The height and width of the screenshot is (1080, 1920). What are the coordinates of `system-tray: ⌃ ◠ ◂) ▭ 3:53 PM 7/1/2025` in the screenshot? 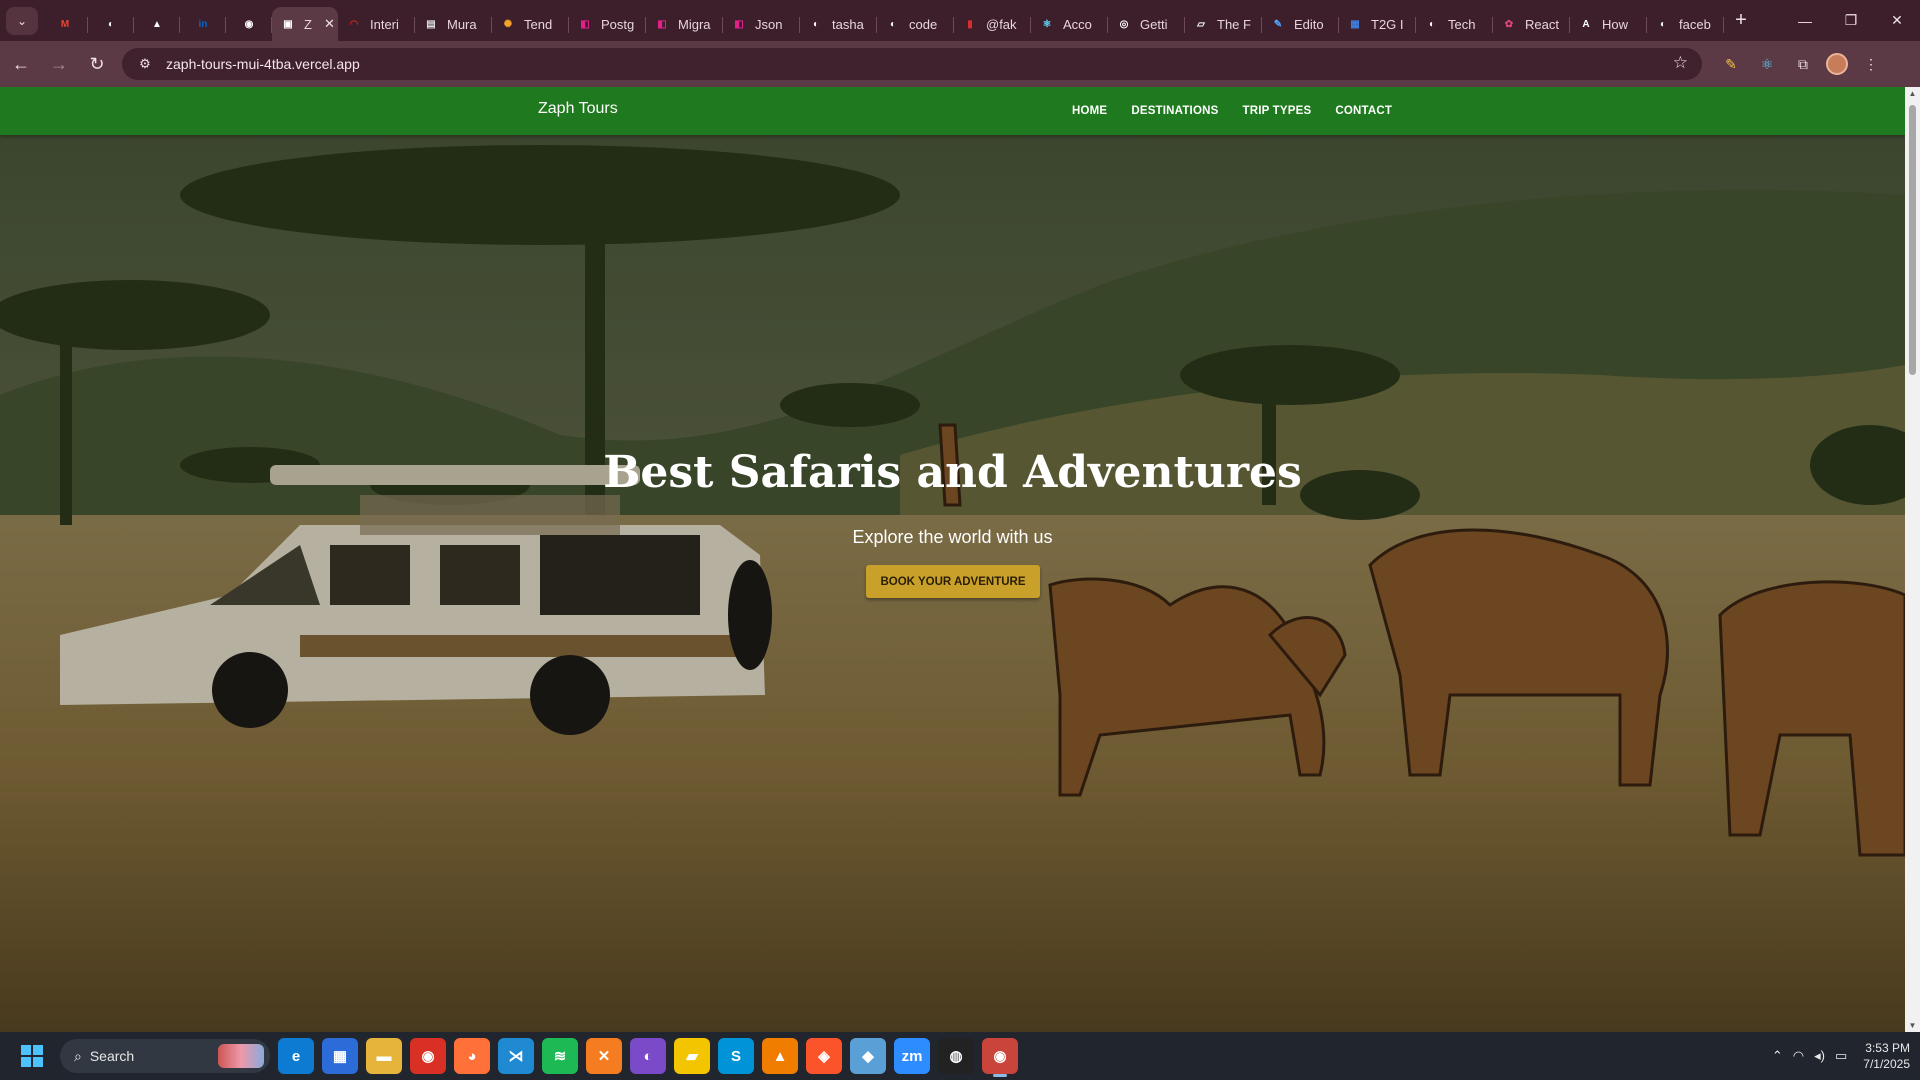 It's located at (1841, 1056).